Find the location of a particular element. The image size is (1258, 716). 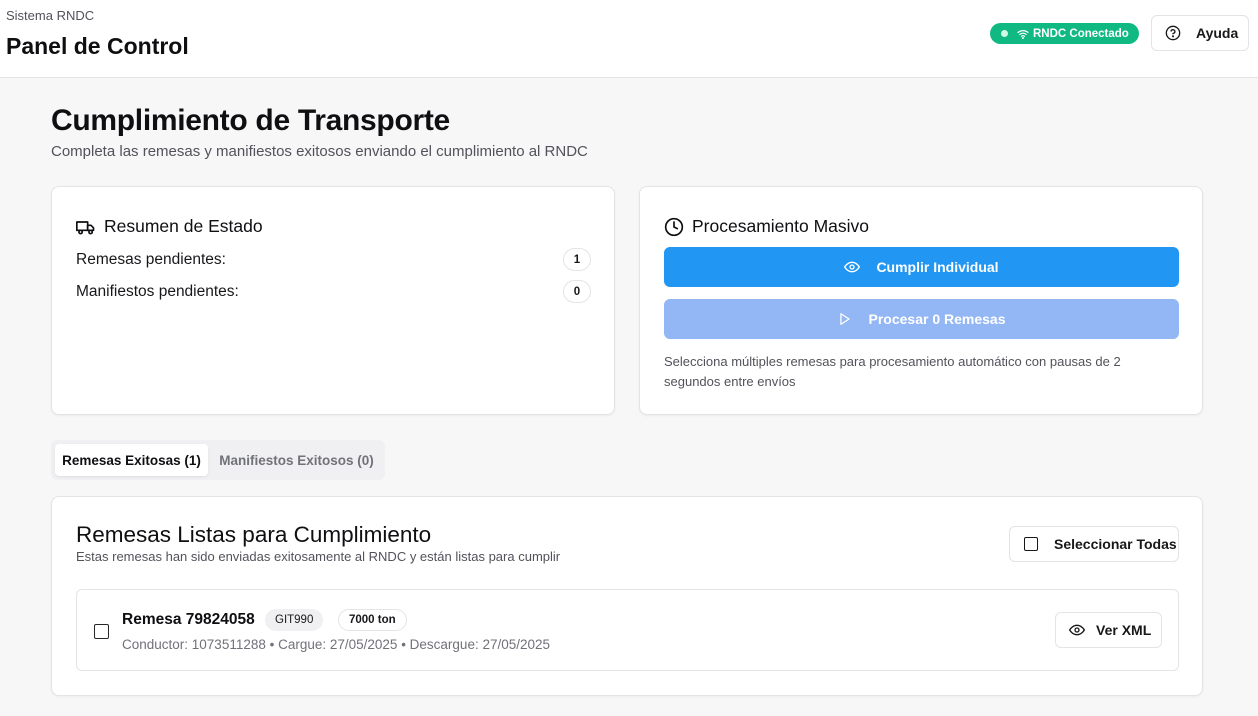

status-summary-title: Resumen de Estado is located at coordinates (183, 226).